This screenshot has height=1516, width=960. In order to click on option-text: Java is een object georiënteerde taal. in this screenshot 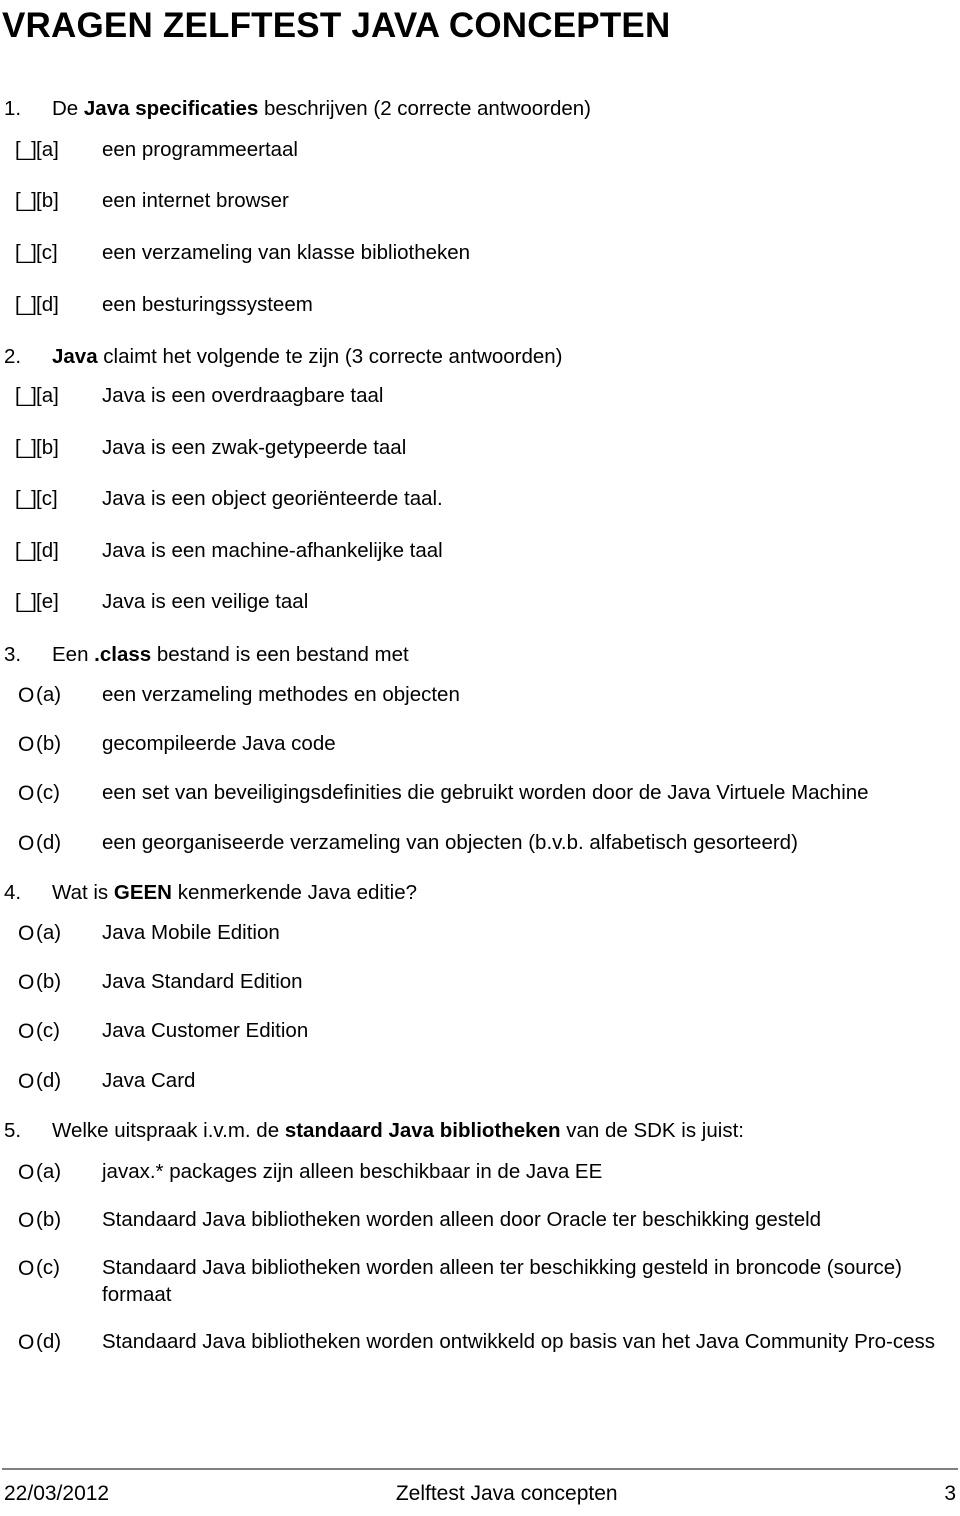, I will do `click(272, 499)`.